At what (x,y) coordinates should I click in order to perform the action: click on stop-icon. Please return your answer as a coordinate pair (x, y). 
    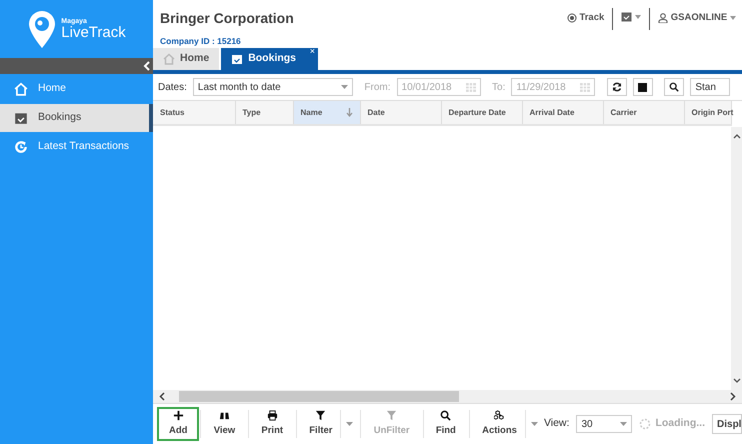
    Looking at the image, I should click on (643, 87).